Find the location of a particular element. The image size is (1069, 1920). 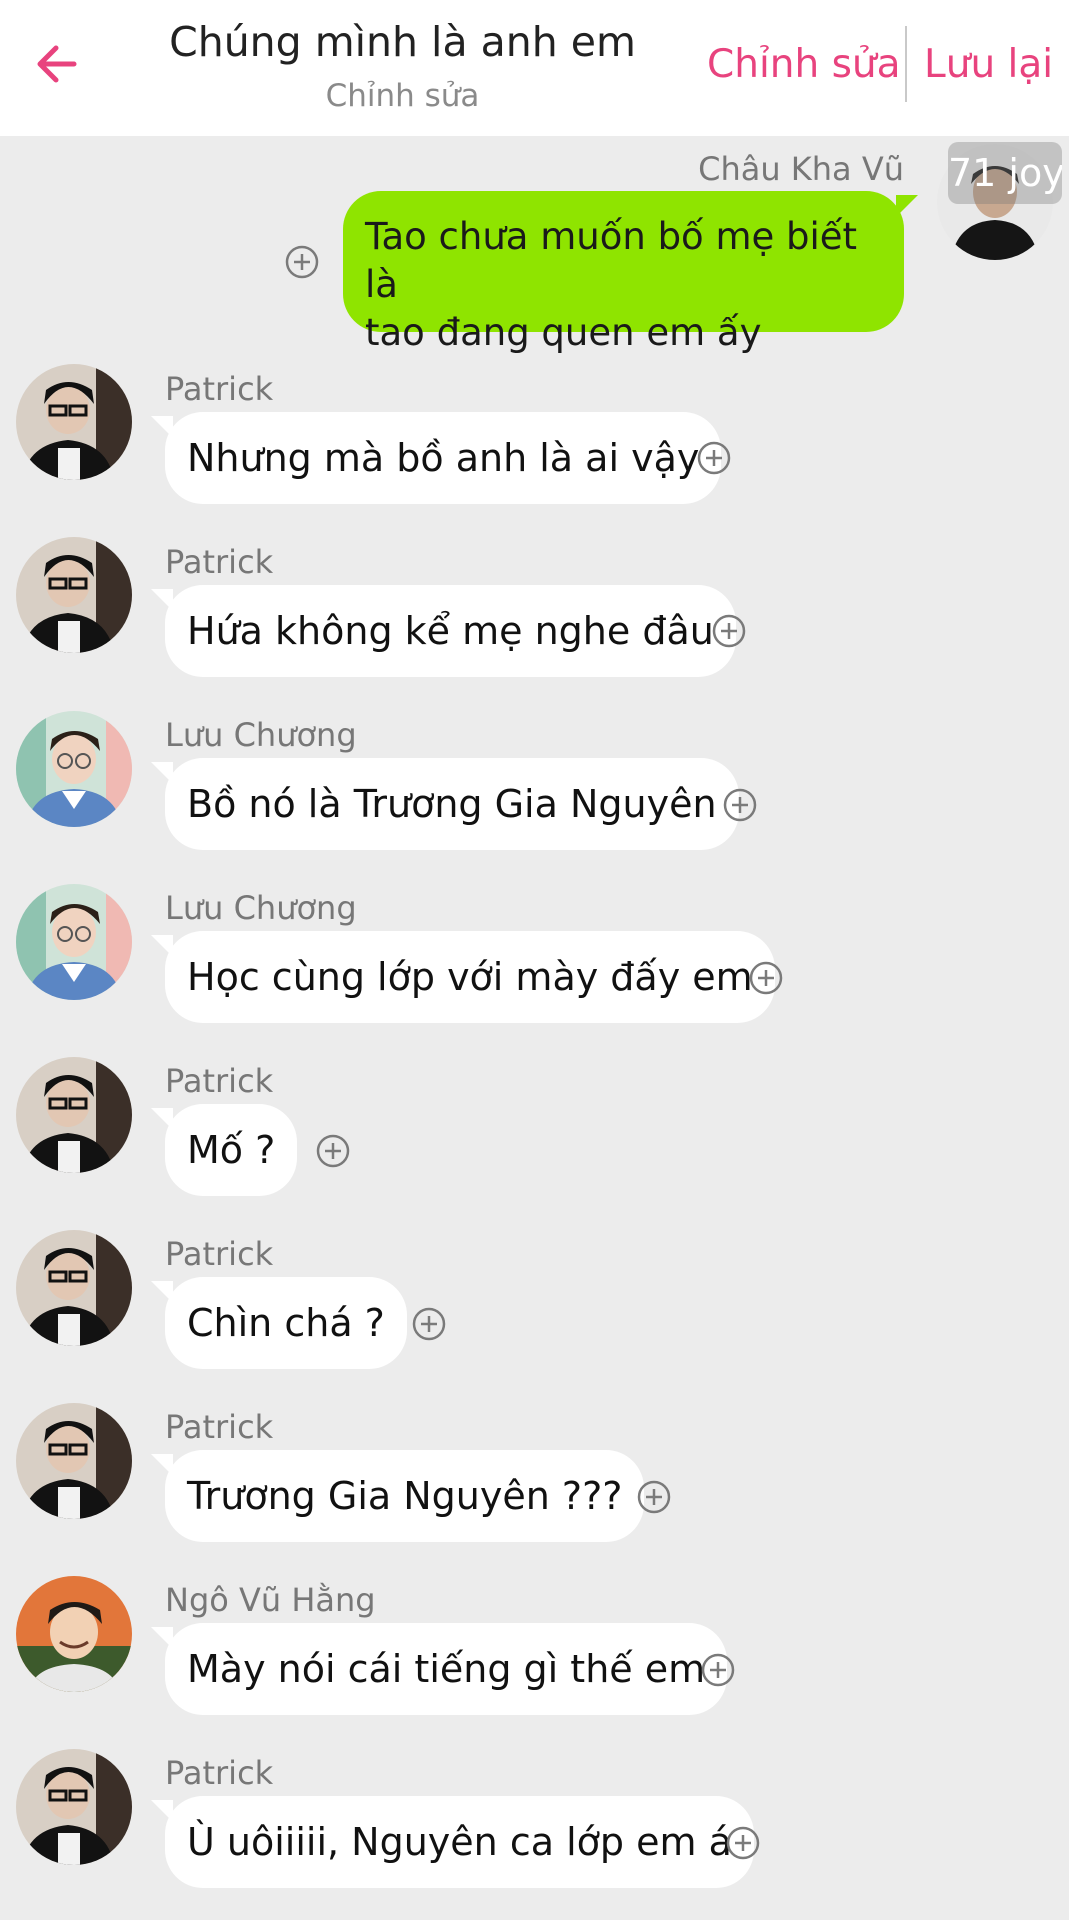

back-arrow-icon is located at coordinates (58, 64).